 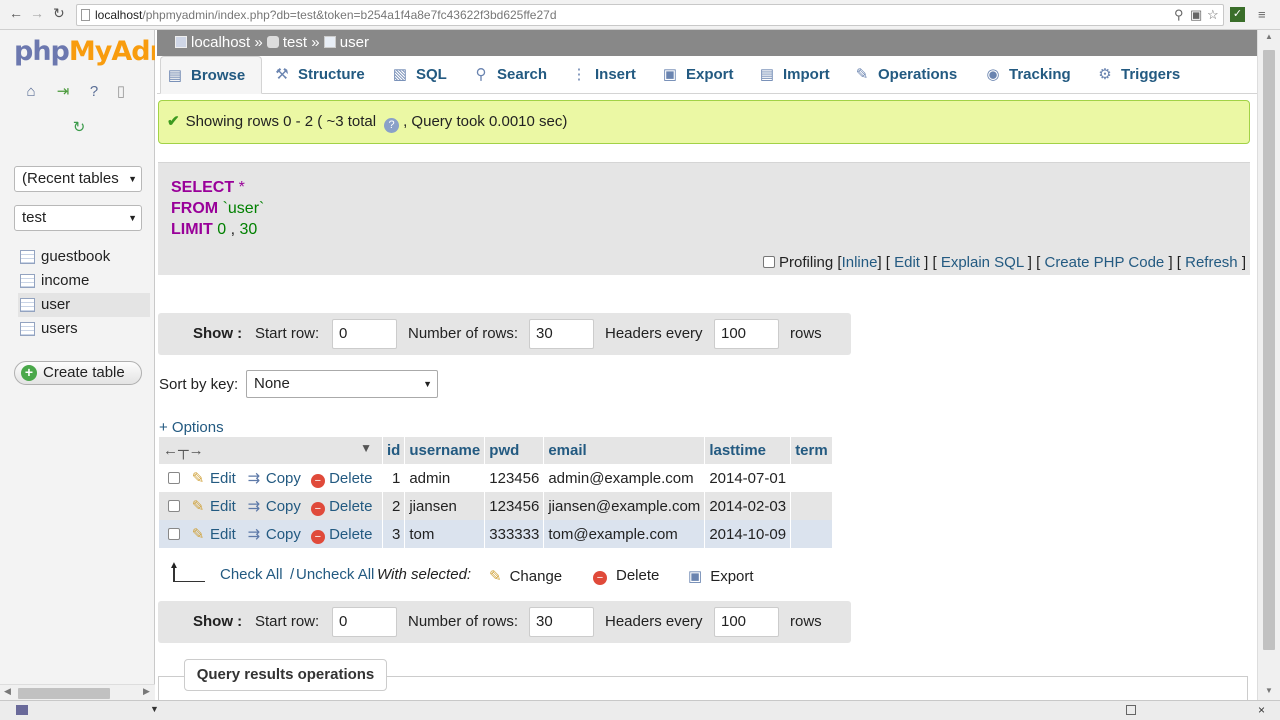 I want to click on cell-username: admin, so click(x=445, y=478).